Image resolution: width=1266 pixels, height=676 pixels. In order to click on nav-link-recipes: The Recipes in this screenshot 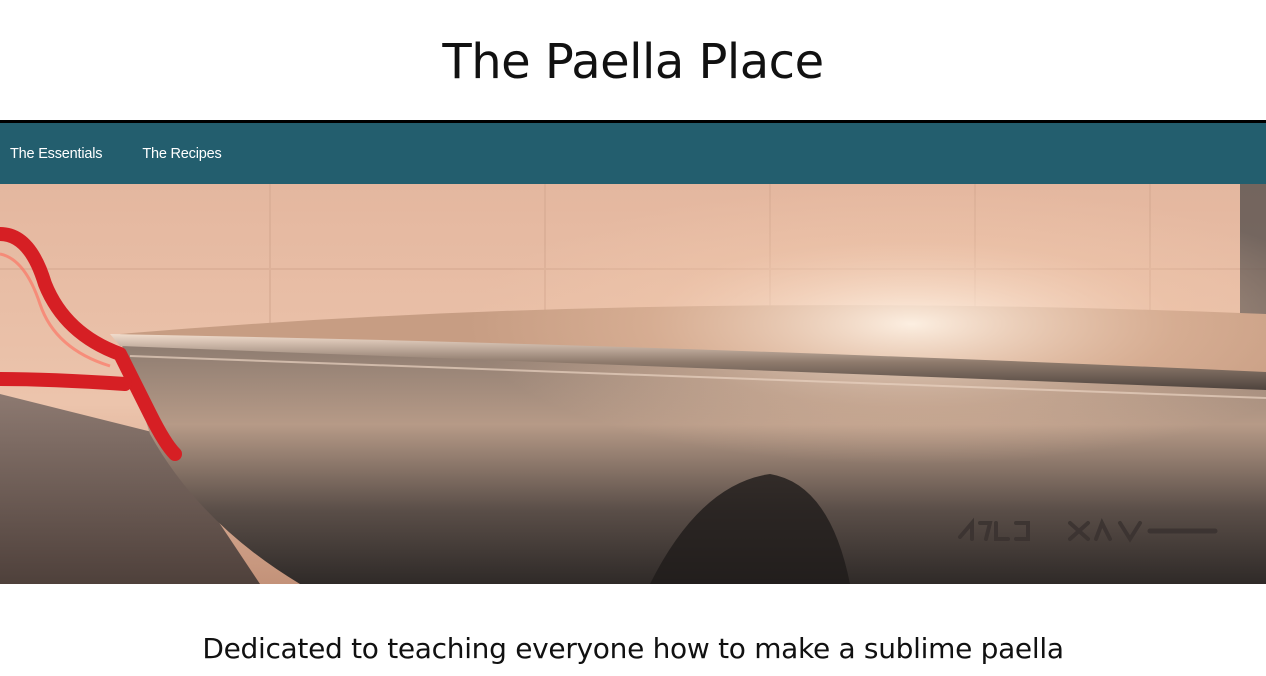, I will do `click(181, 154)`.